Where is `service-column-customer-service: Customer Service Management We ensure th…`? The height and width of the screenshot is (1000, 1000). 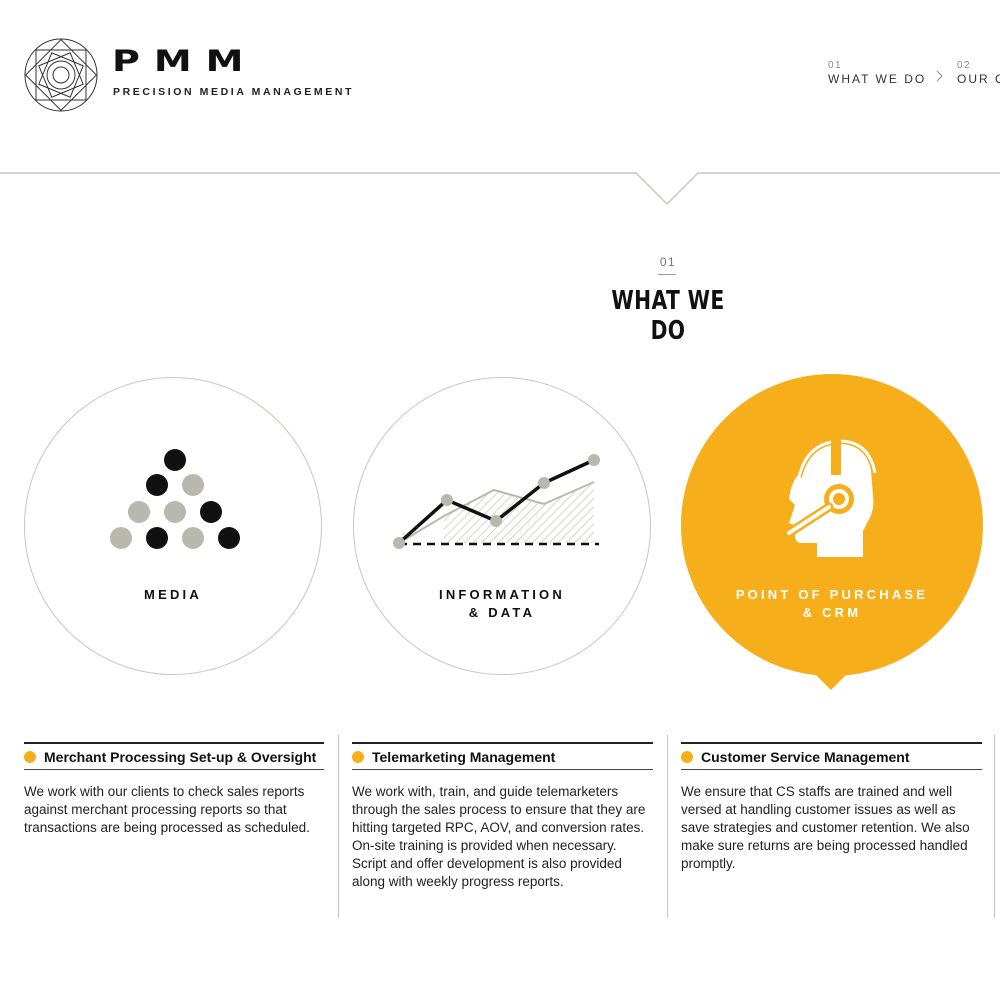
service-column-customer-service: Customer Service Management We ensure th… is located at coordinates (831, 807).